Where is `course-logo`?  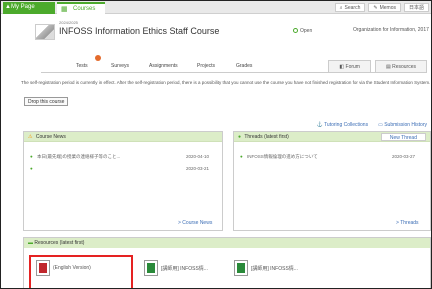 course-logo is located at coordinates (45, 32).